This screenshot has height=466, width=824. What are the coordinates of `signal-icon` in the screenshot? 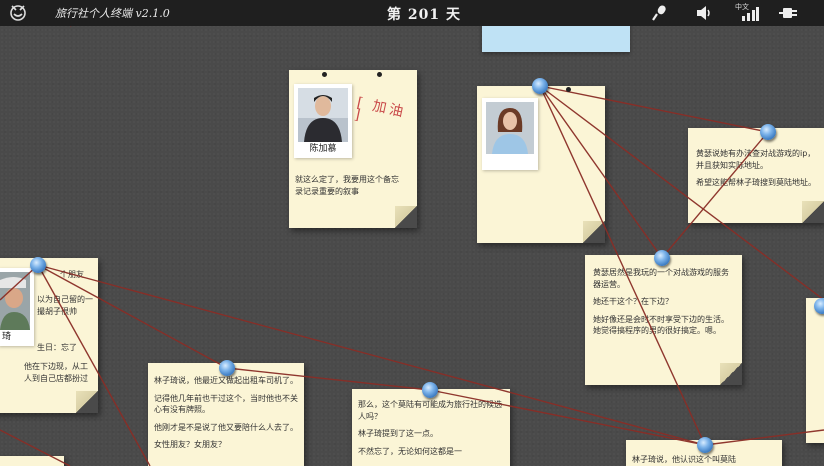 It's located at (750, 14).